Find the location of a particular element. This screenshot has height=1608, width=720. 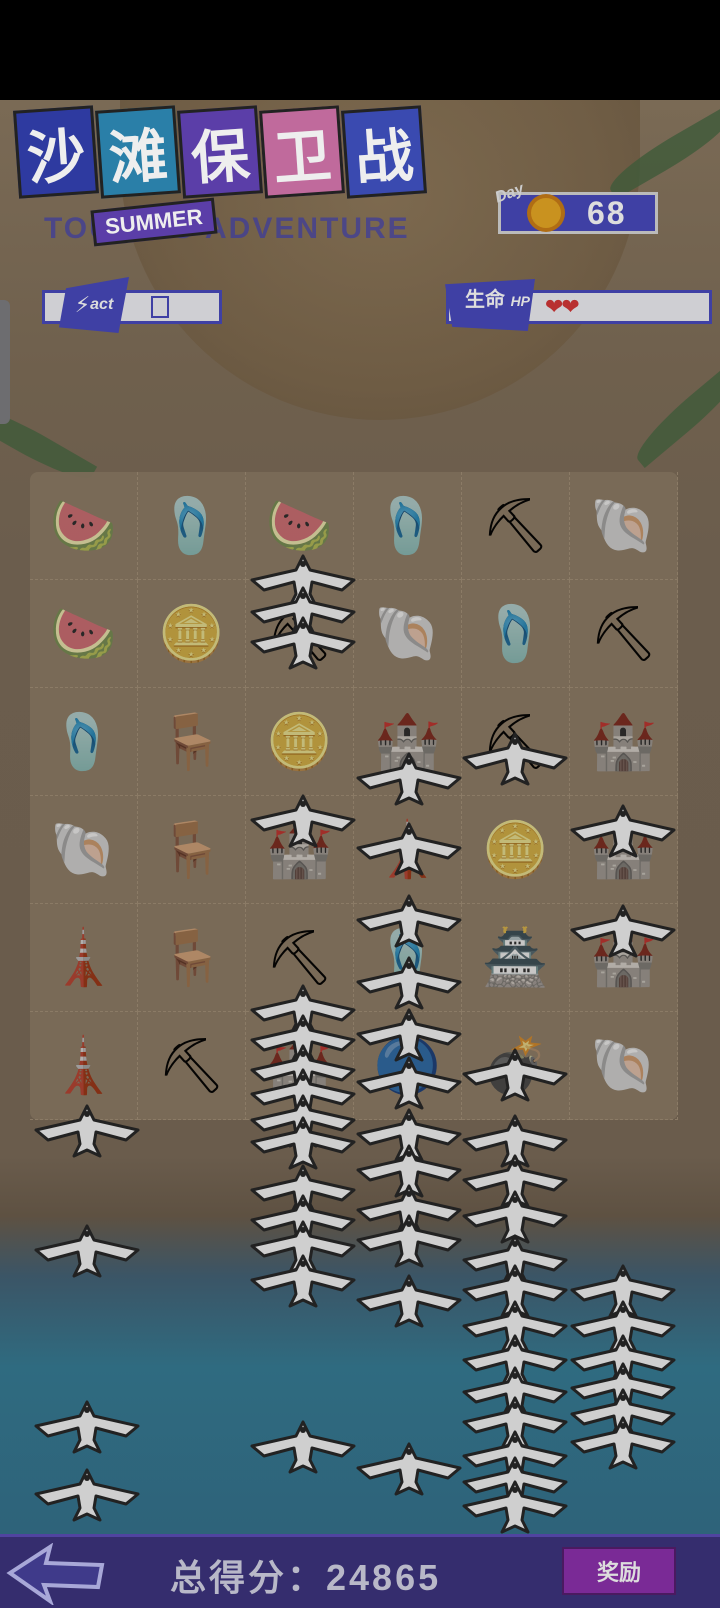

hp-label-en: HP is located at coordinates (520, 301).